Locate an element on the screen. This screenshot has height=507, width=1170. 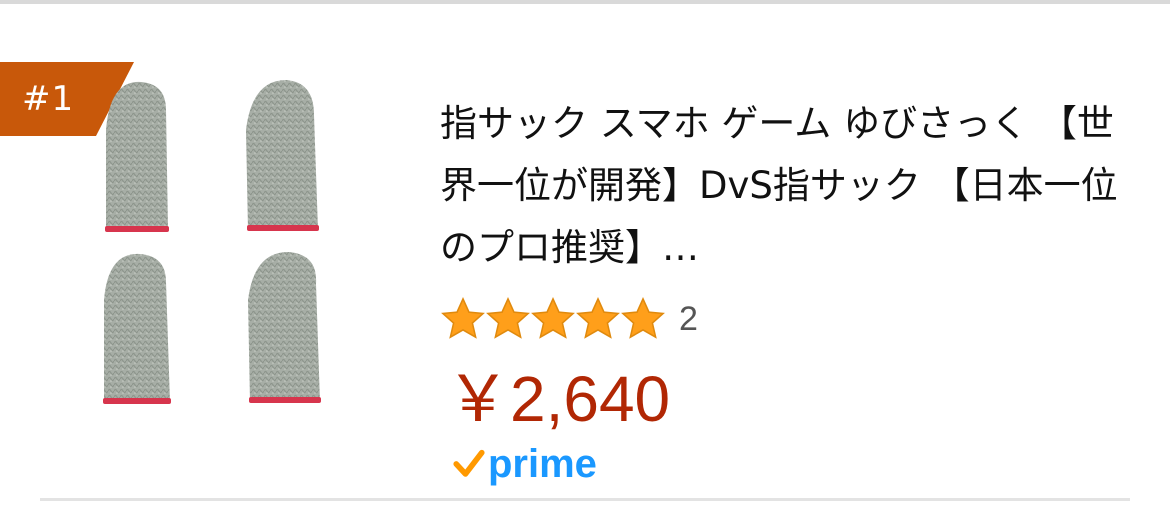
finger-sleeves-image is located at coordinates (212, 242).